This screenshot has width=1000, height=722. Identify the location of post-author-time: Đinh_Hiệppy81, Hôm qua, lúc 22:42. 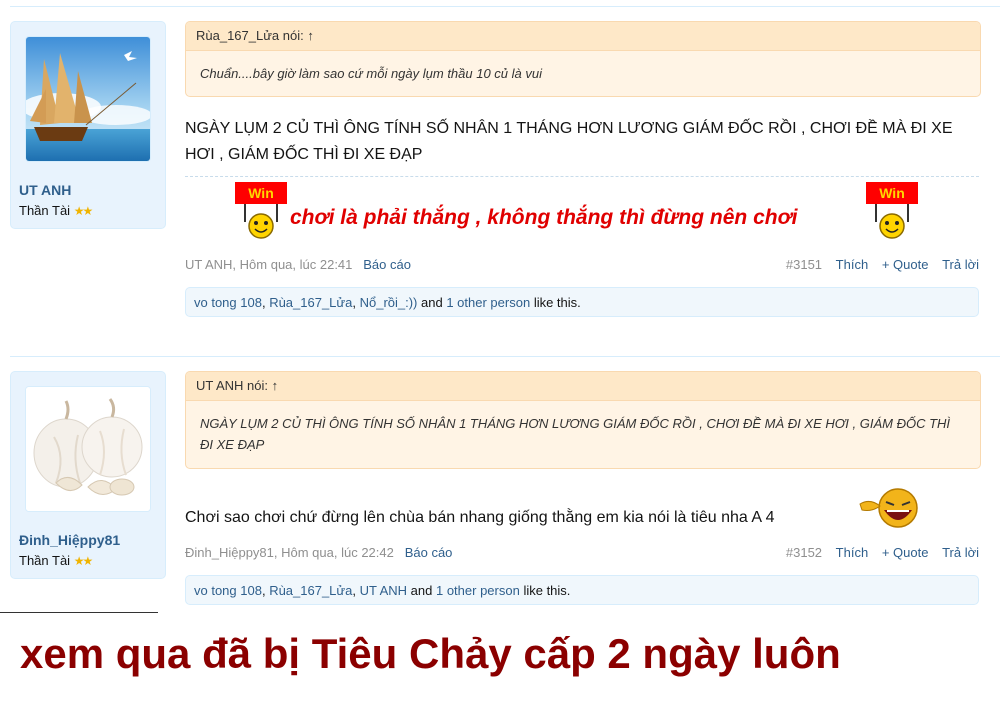
(289, 552).